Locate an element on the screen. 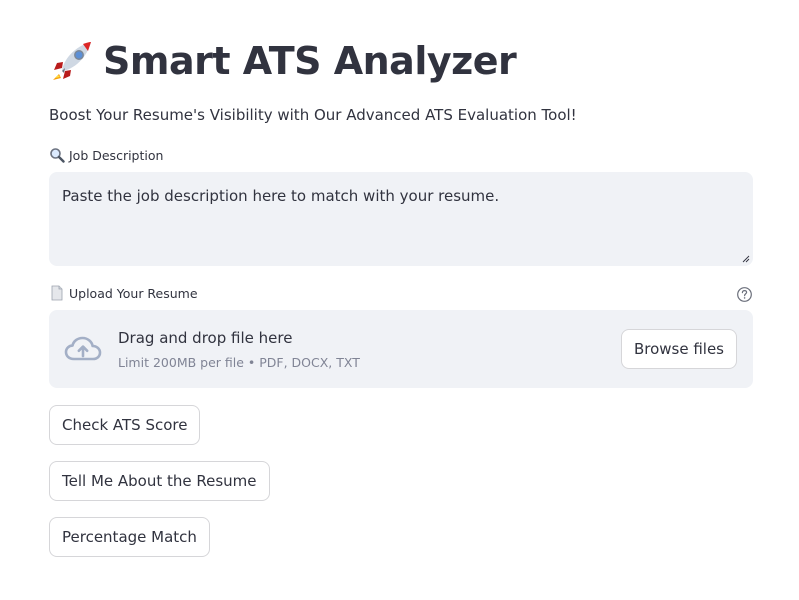 This screenshot has height=600, width=799. resize-grip-icon is located at coordinates (746, 259).